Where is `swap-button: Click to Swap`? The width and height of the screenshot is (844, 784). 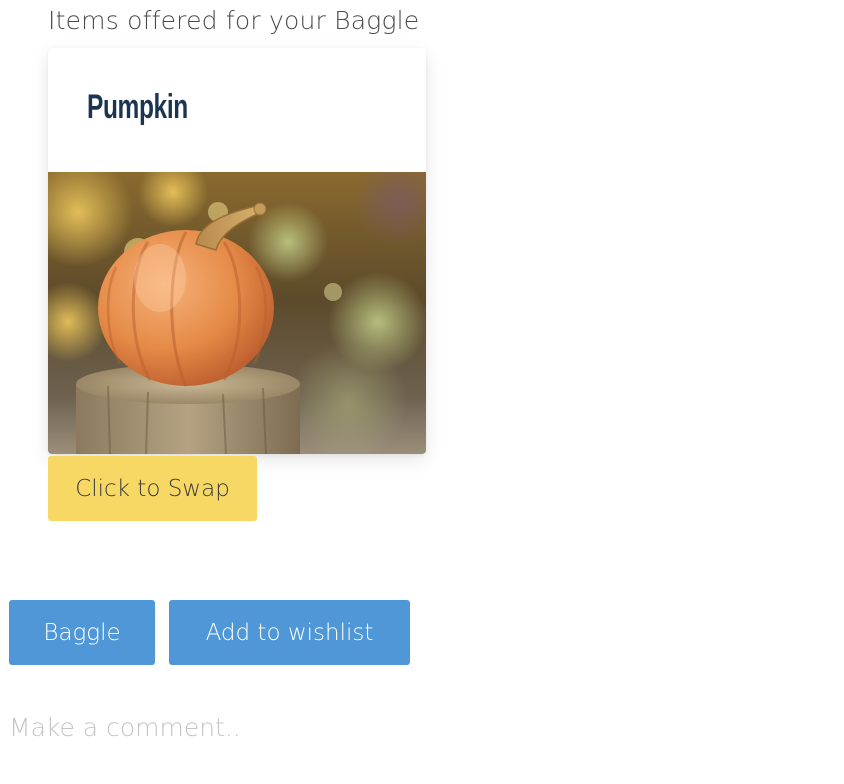 swap-button: Click to Swap is located at coordinates (152, 488).